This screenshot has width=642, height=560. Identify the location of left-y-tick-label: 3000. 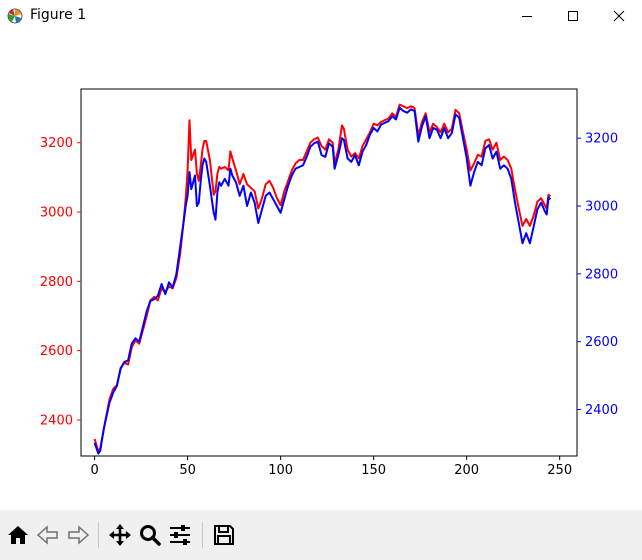
(56, 213).